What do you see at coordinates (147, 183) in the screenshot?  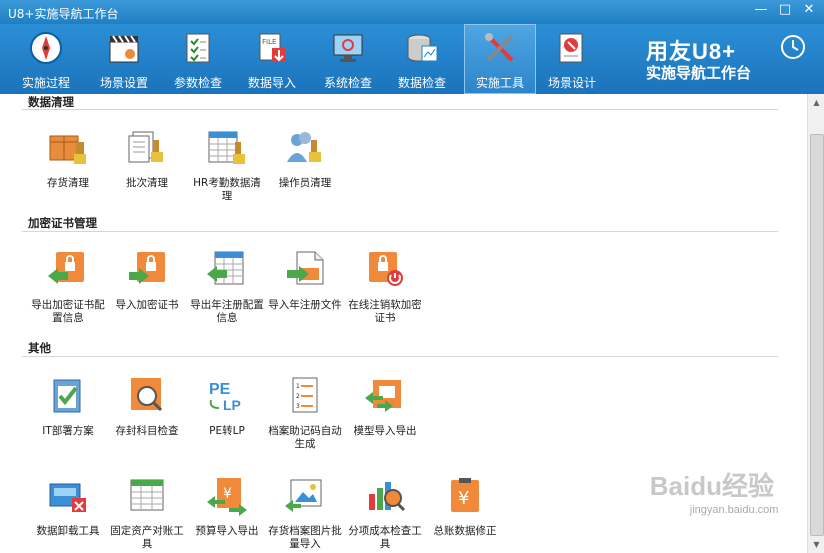 I see `tool-label: 批次清理` at bounding box center [147, 183].